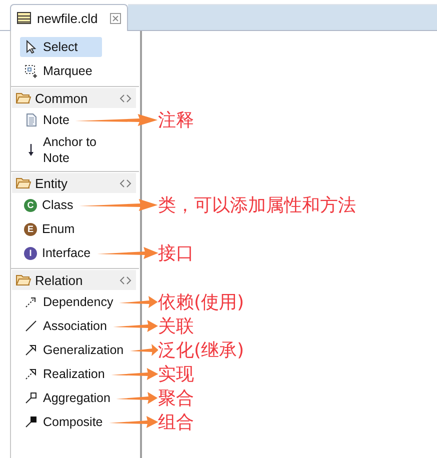  I want to click on palette-item: Association, so click(65, 326).